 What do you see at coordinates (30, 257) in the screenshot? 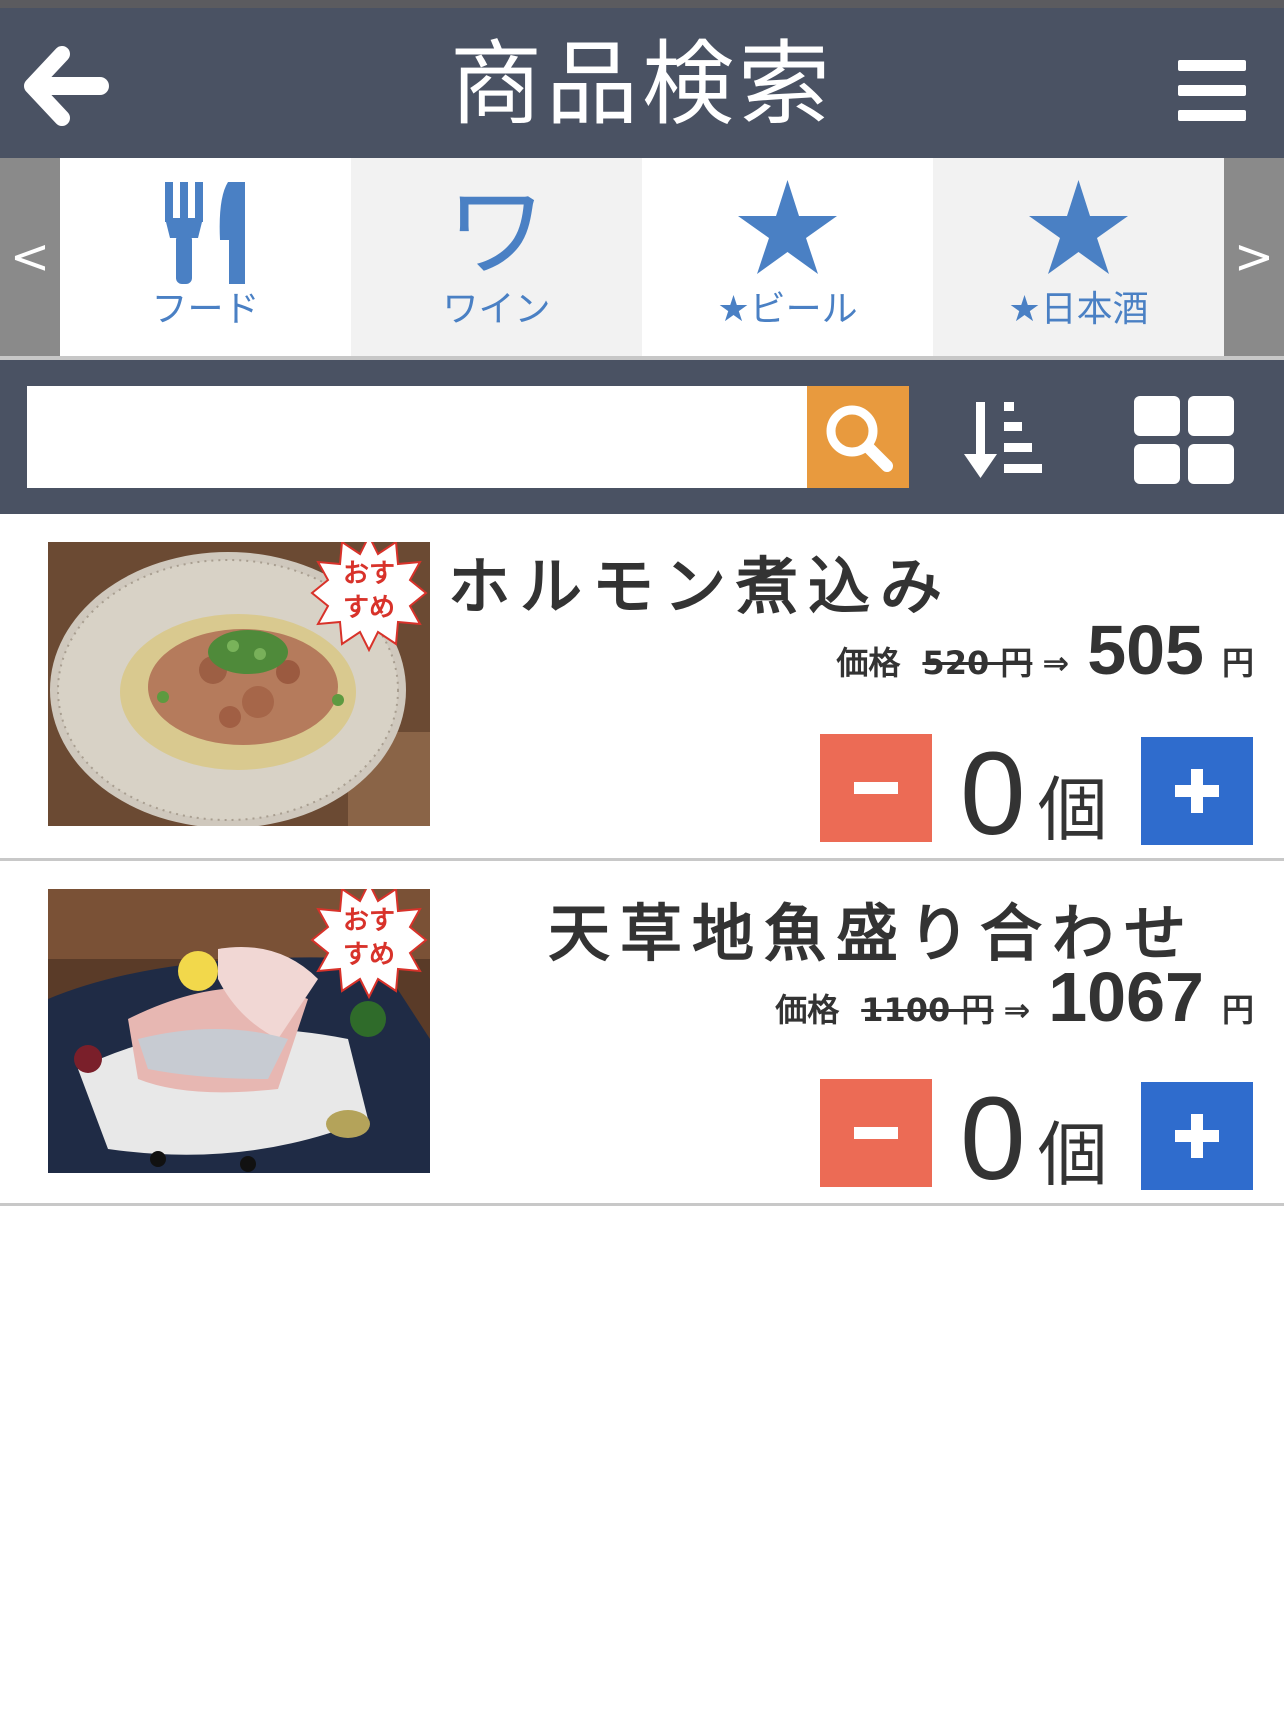
I see `category-prev-button: <` at bounding box center [30, 257].